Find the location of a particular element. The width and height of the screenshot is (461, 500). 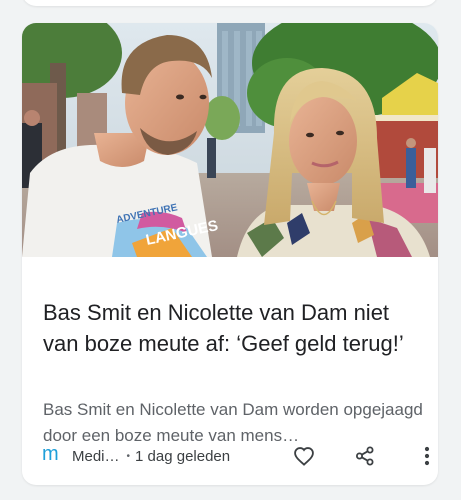

like-button is located at coordinates (304, 456).